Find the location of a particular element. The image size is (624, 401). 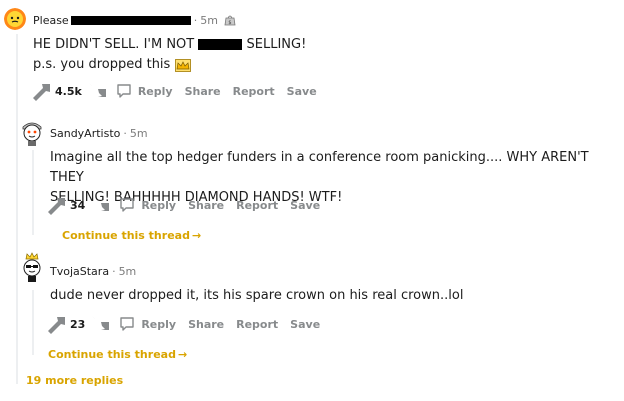

vote-score: 23 is located at coordinates (78, 324).